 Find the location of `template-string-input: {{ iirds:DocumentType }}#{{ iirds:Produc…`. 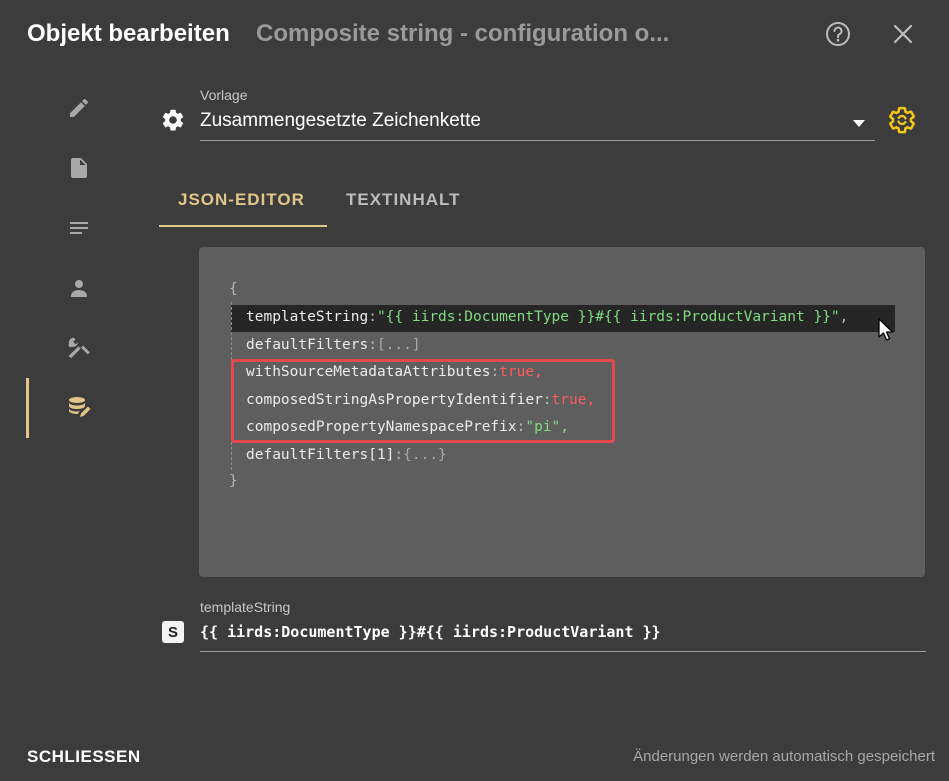

template-string-input: {{ iirds:DocumentType }}#{{ iirds:Produc… is located at coordinates (430, 632).